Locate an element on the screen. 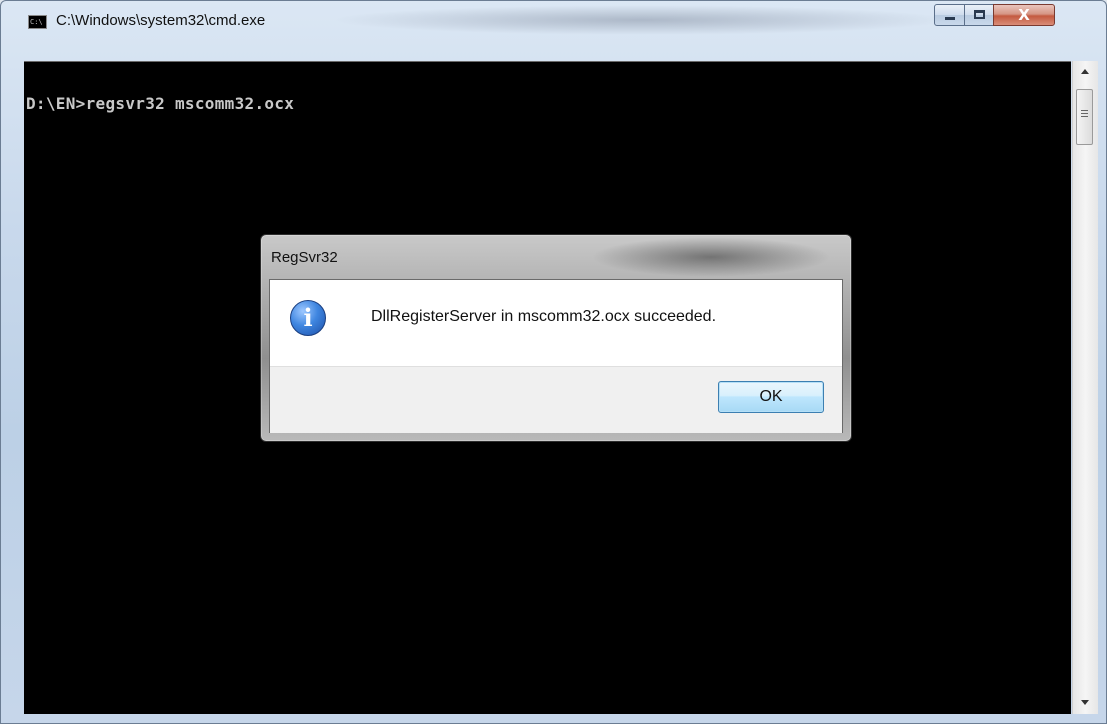  scroll-down-button is located at coordinates (1085, 702).